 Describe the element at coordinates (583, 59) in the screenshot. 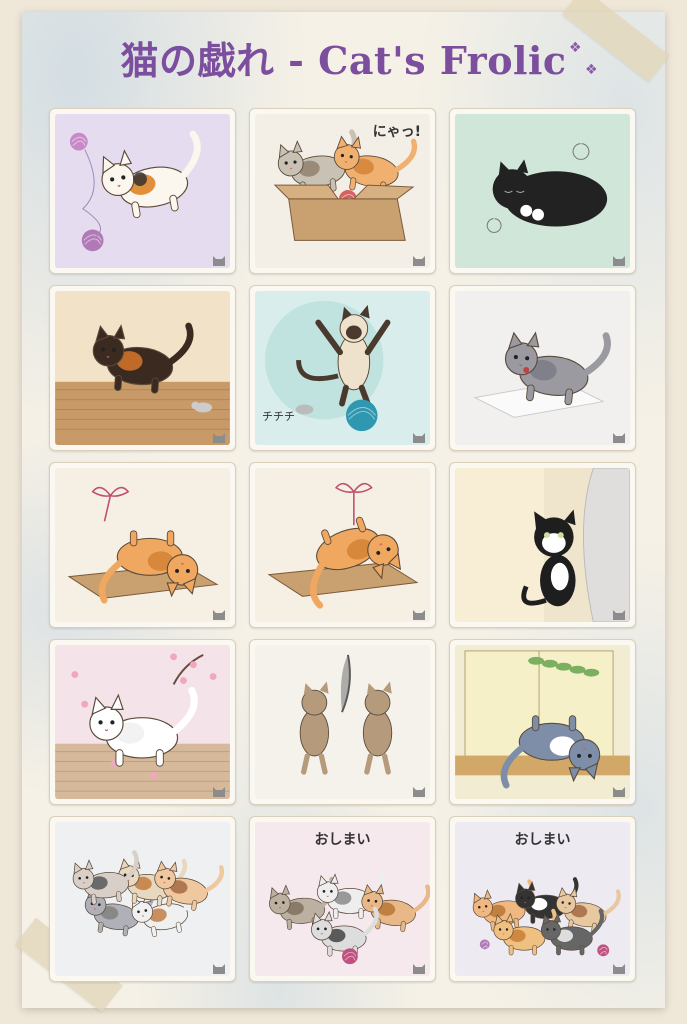

I see `paw-prints-icon: ❖ ❖` at that location.